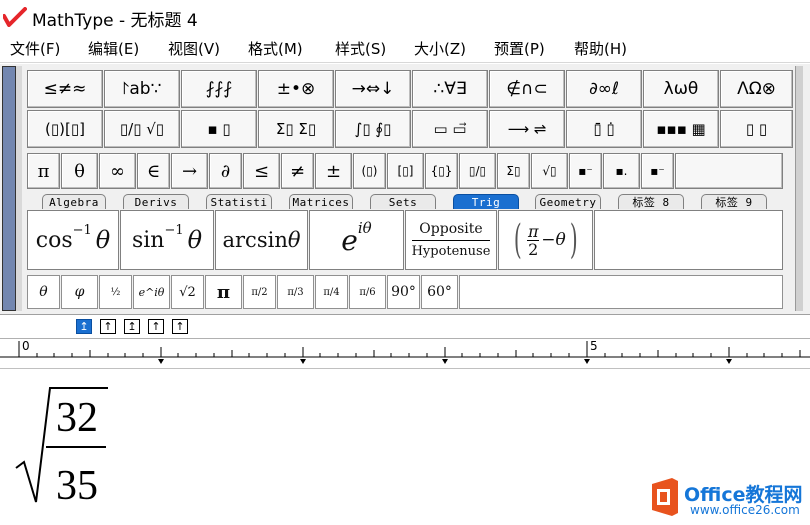 The image size is (810, 525). Describe the element at coordinates (73, 240) in the screenshot. I see `template-arccos-power-button: cos −1 θ` at that location.